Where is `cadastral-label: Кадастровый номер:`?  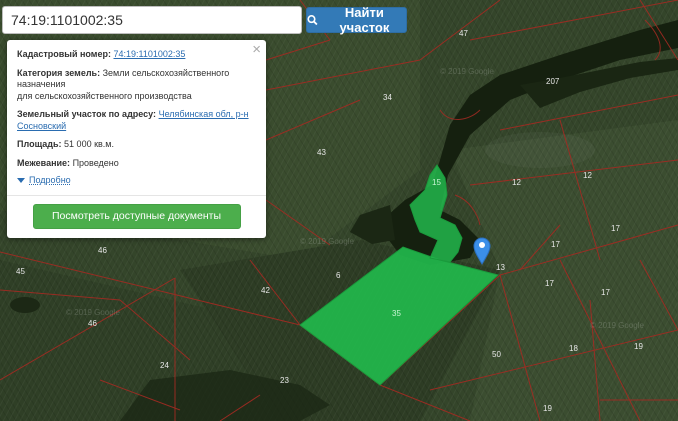 cadastral-label: Кадастровый номер: is located at coordinates (64, 54).